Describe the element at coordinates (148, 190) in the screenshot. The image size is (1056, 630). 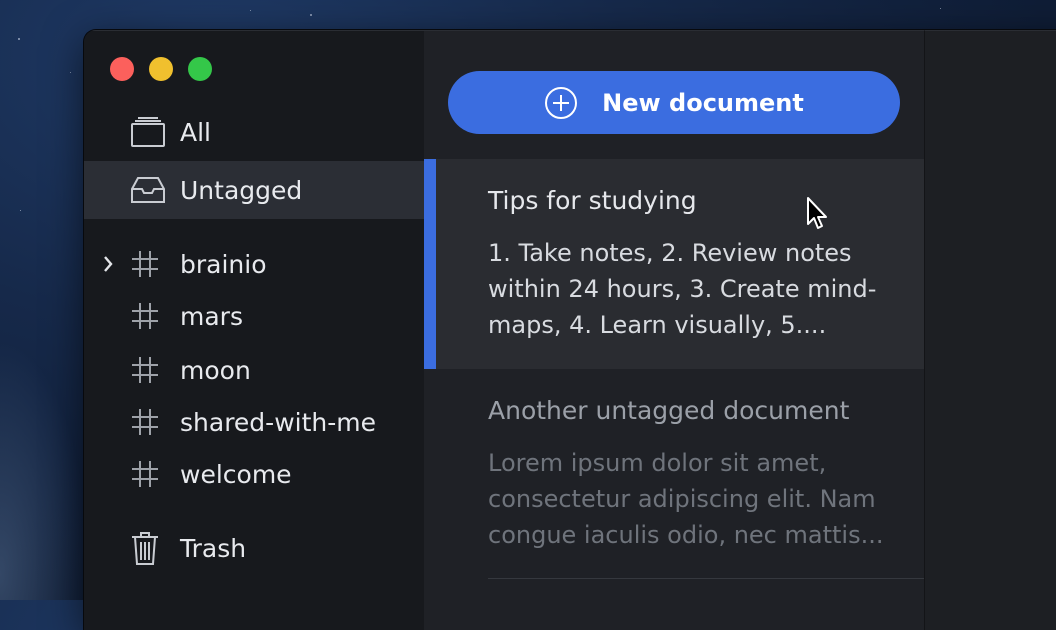
I see `inbox-icon` at that location.